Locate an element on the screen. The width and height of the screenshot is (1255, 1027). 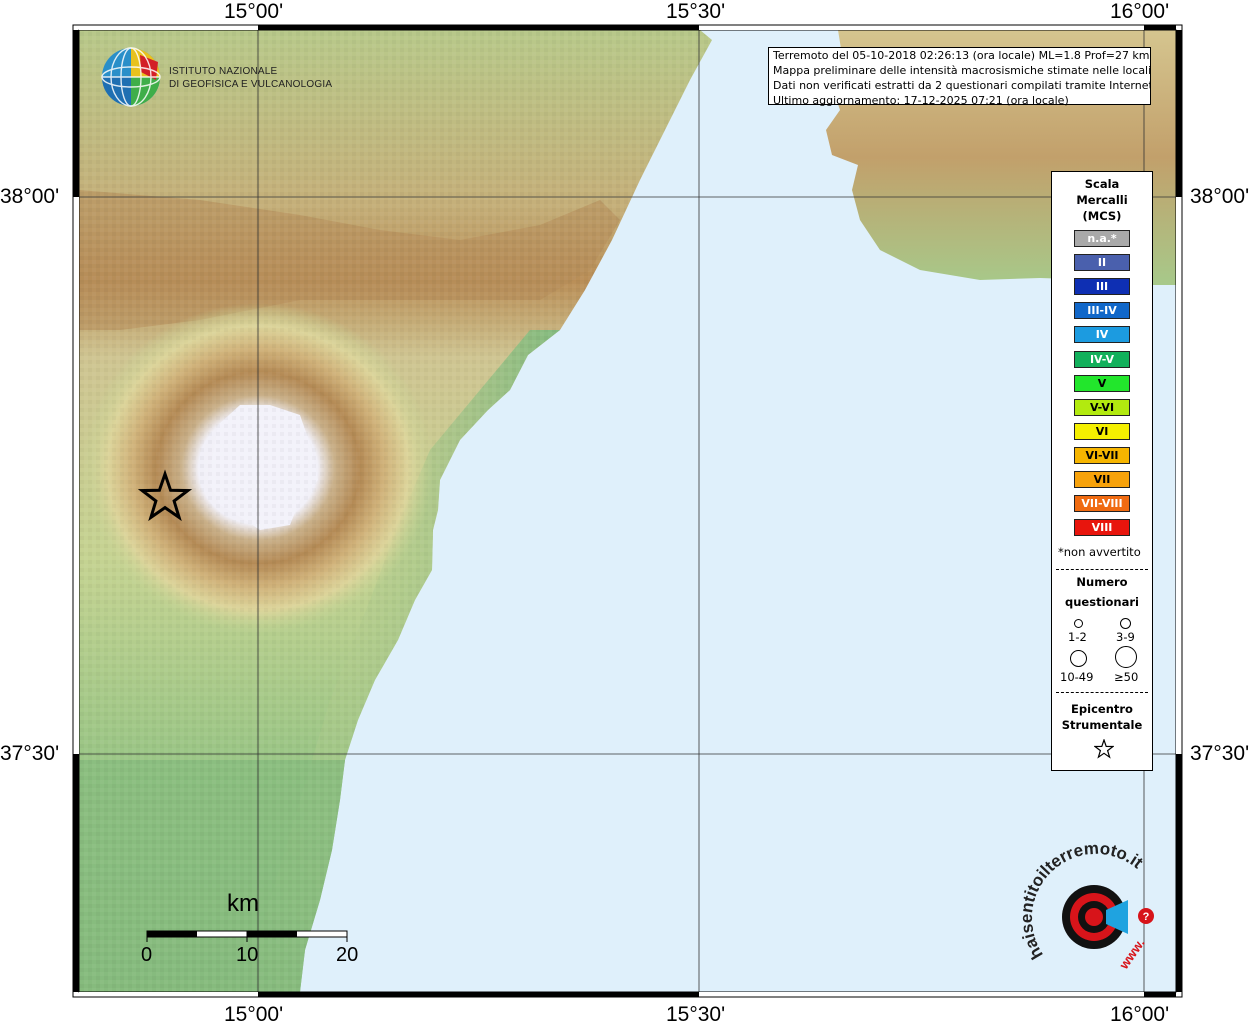
lon-label-15-30-bottom: 15°30' is located at coordinates (696, 1014).